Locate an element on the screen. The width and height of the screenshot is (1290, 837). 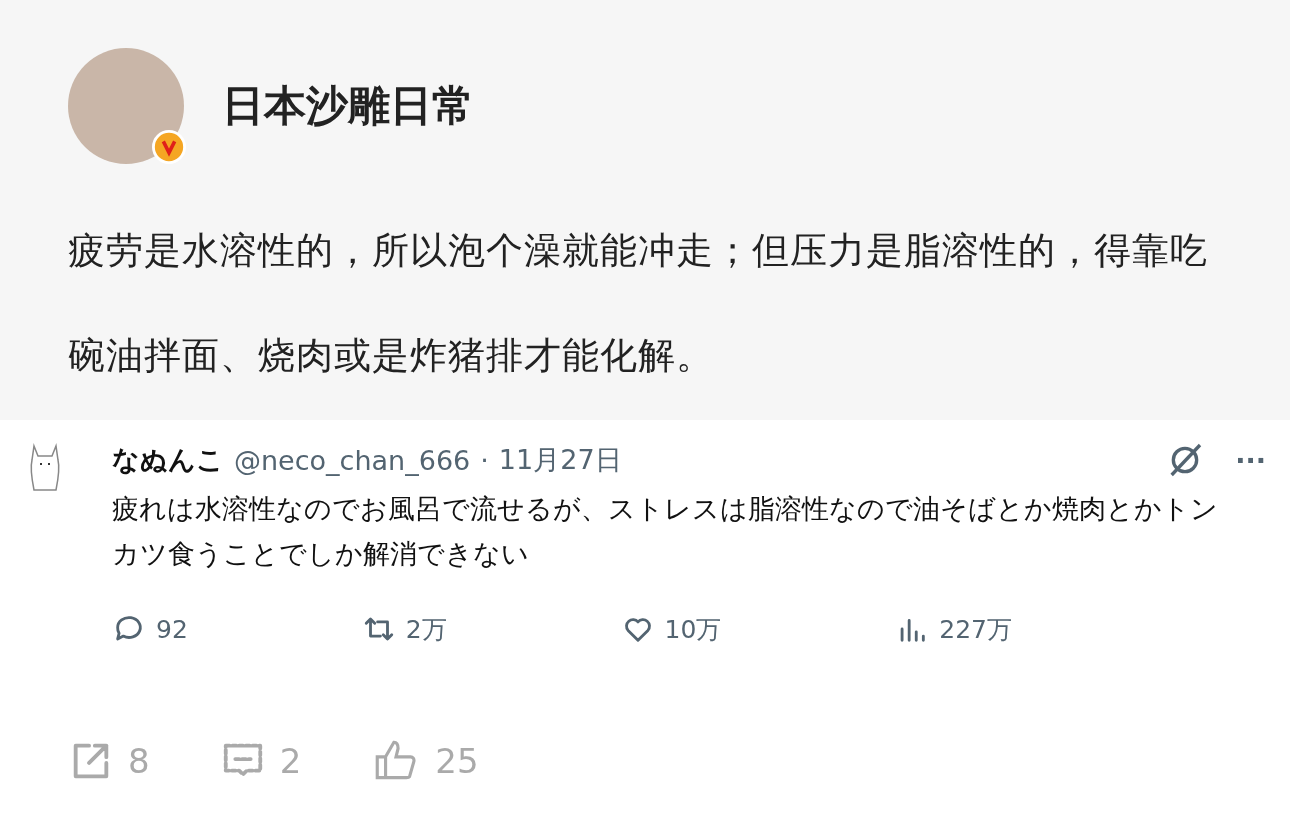
more-button: ··· is located at coordinates (1250, 460).